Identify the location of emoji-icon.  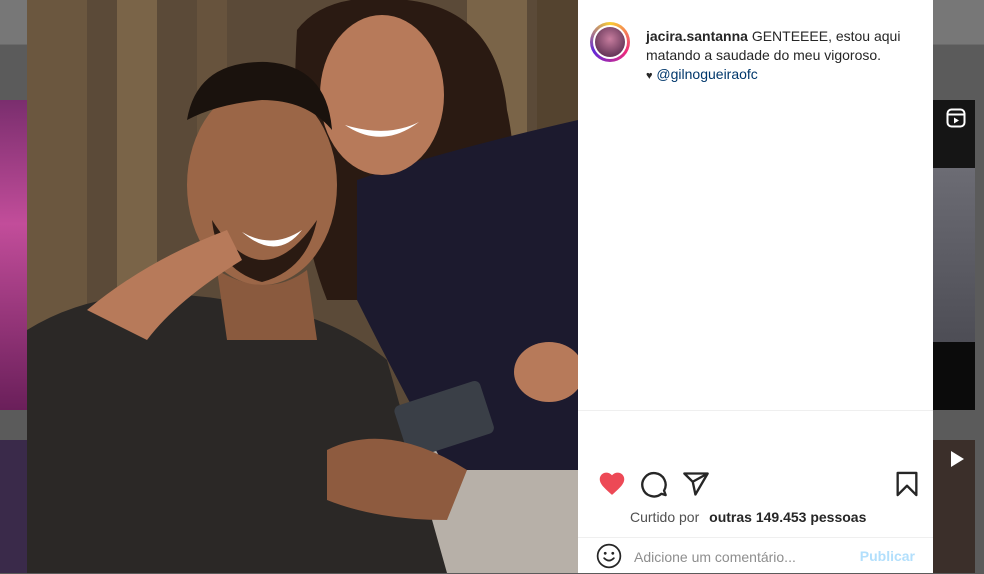
(609, 556).